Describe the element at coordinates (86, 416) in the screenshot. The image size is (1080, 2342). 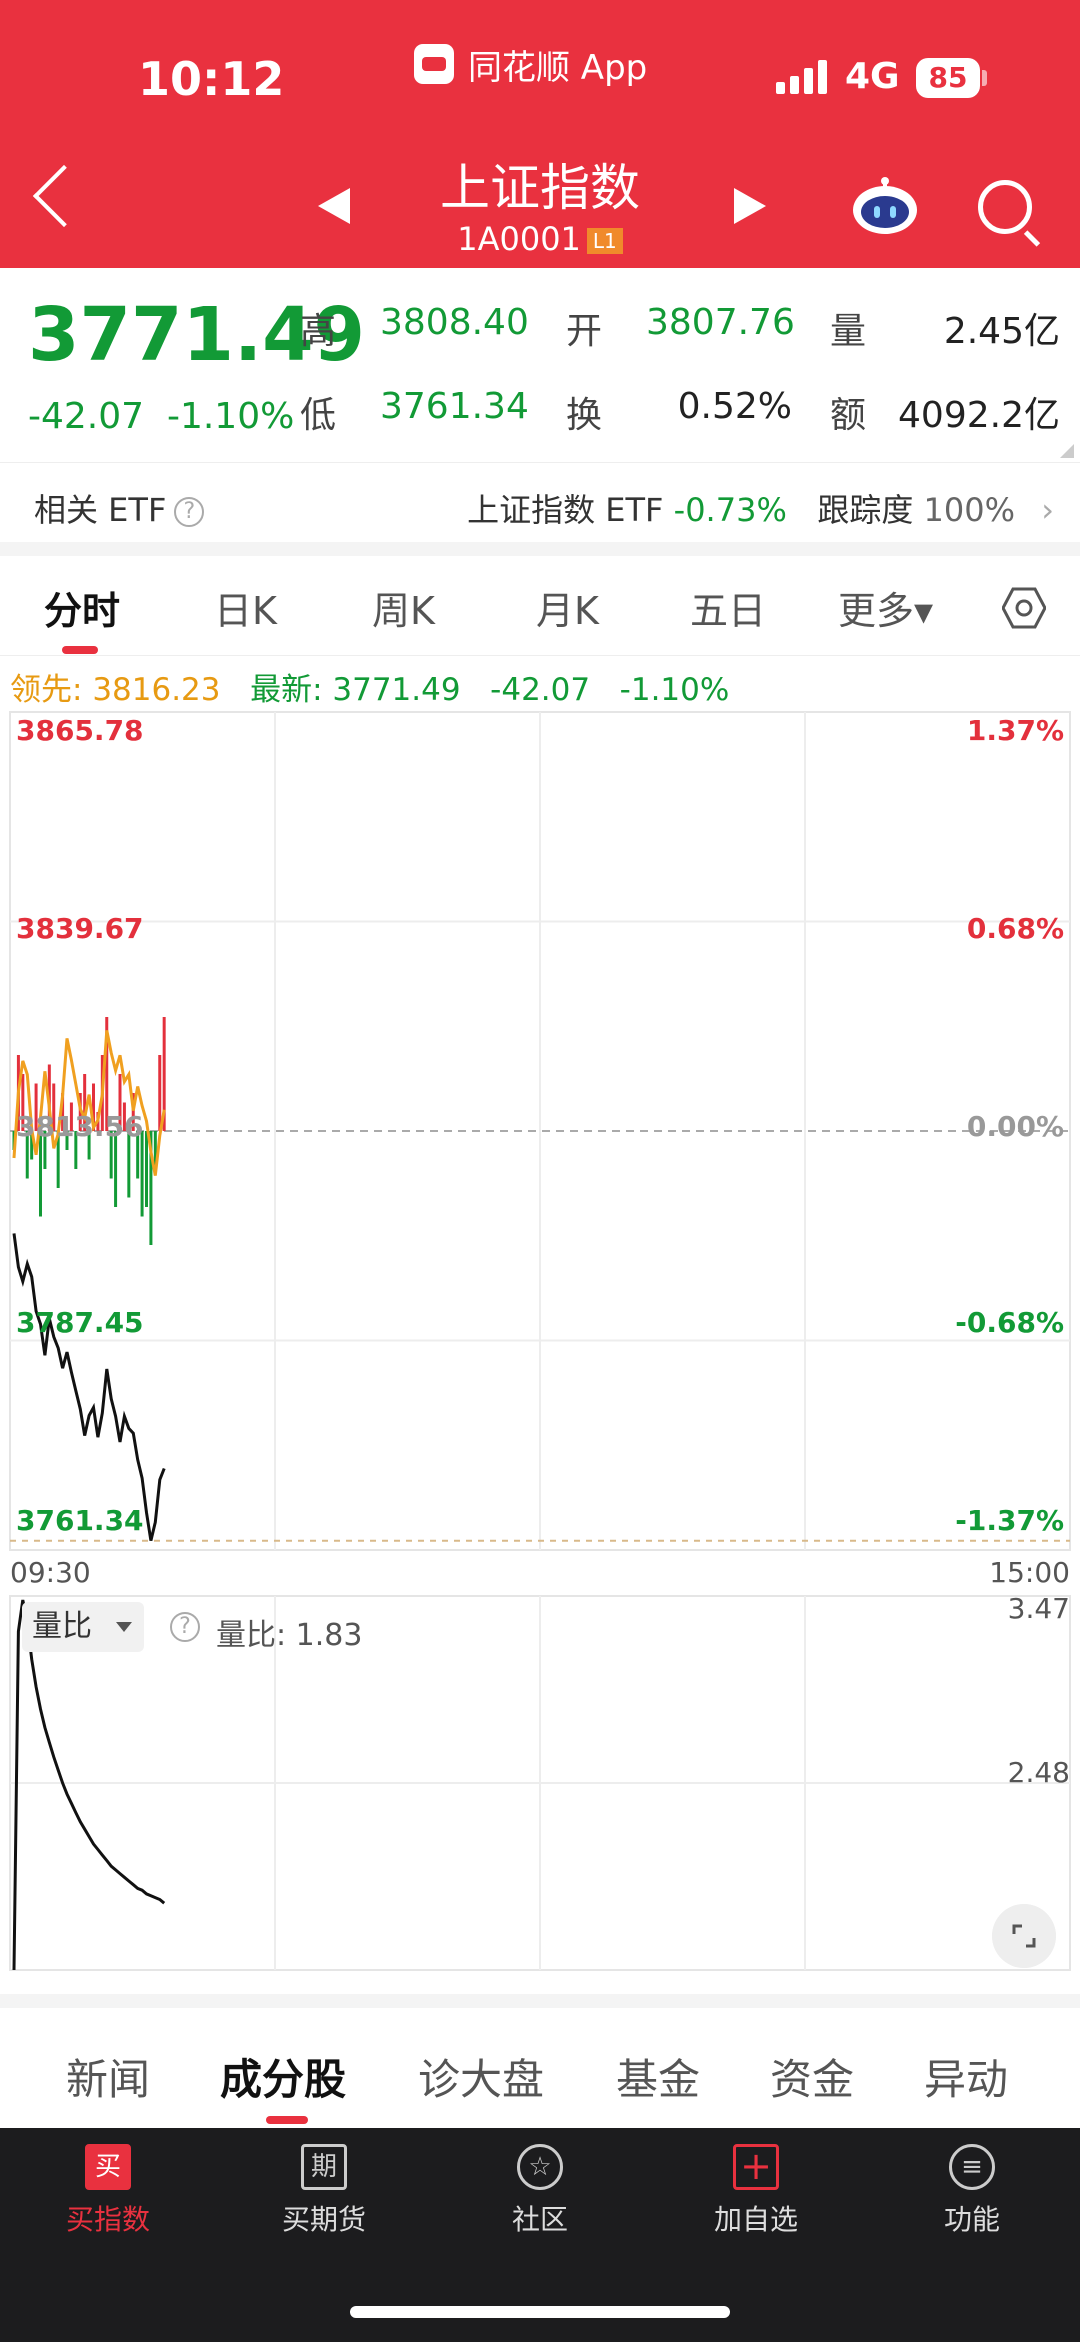
I see `change-value: -42.07` at that location.